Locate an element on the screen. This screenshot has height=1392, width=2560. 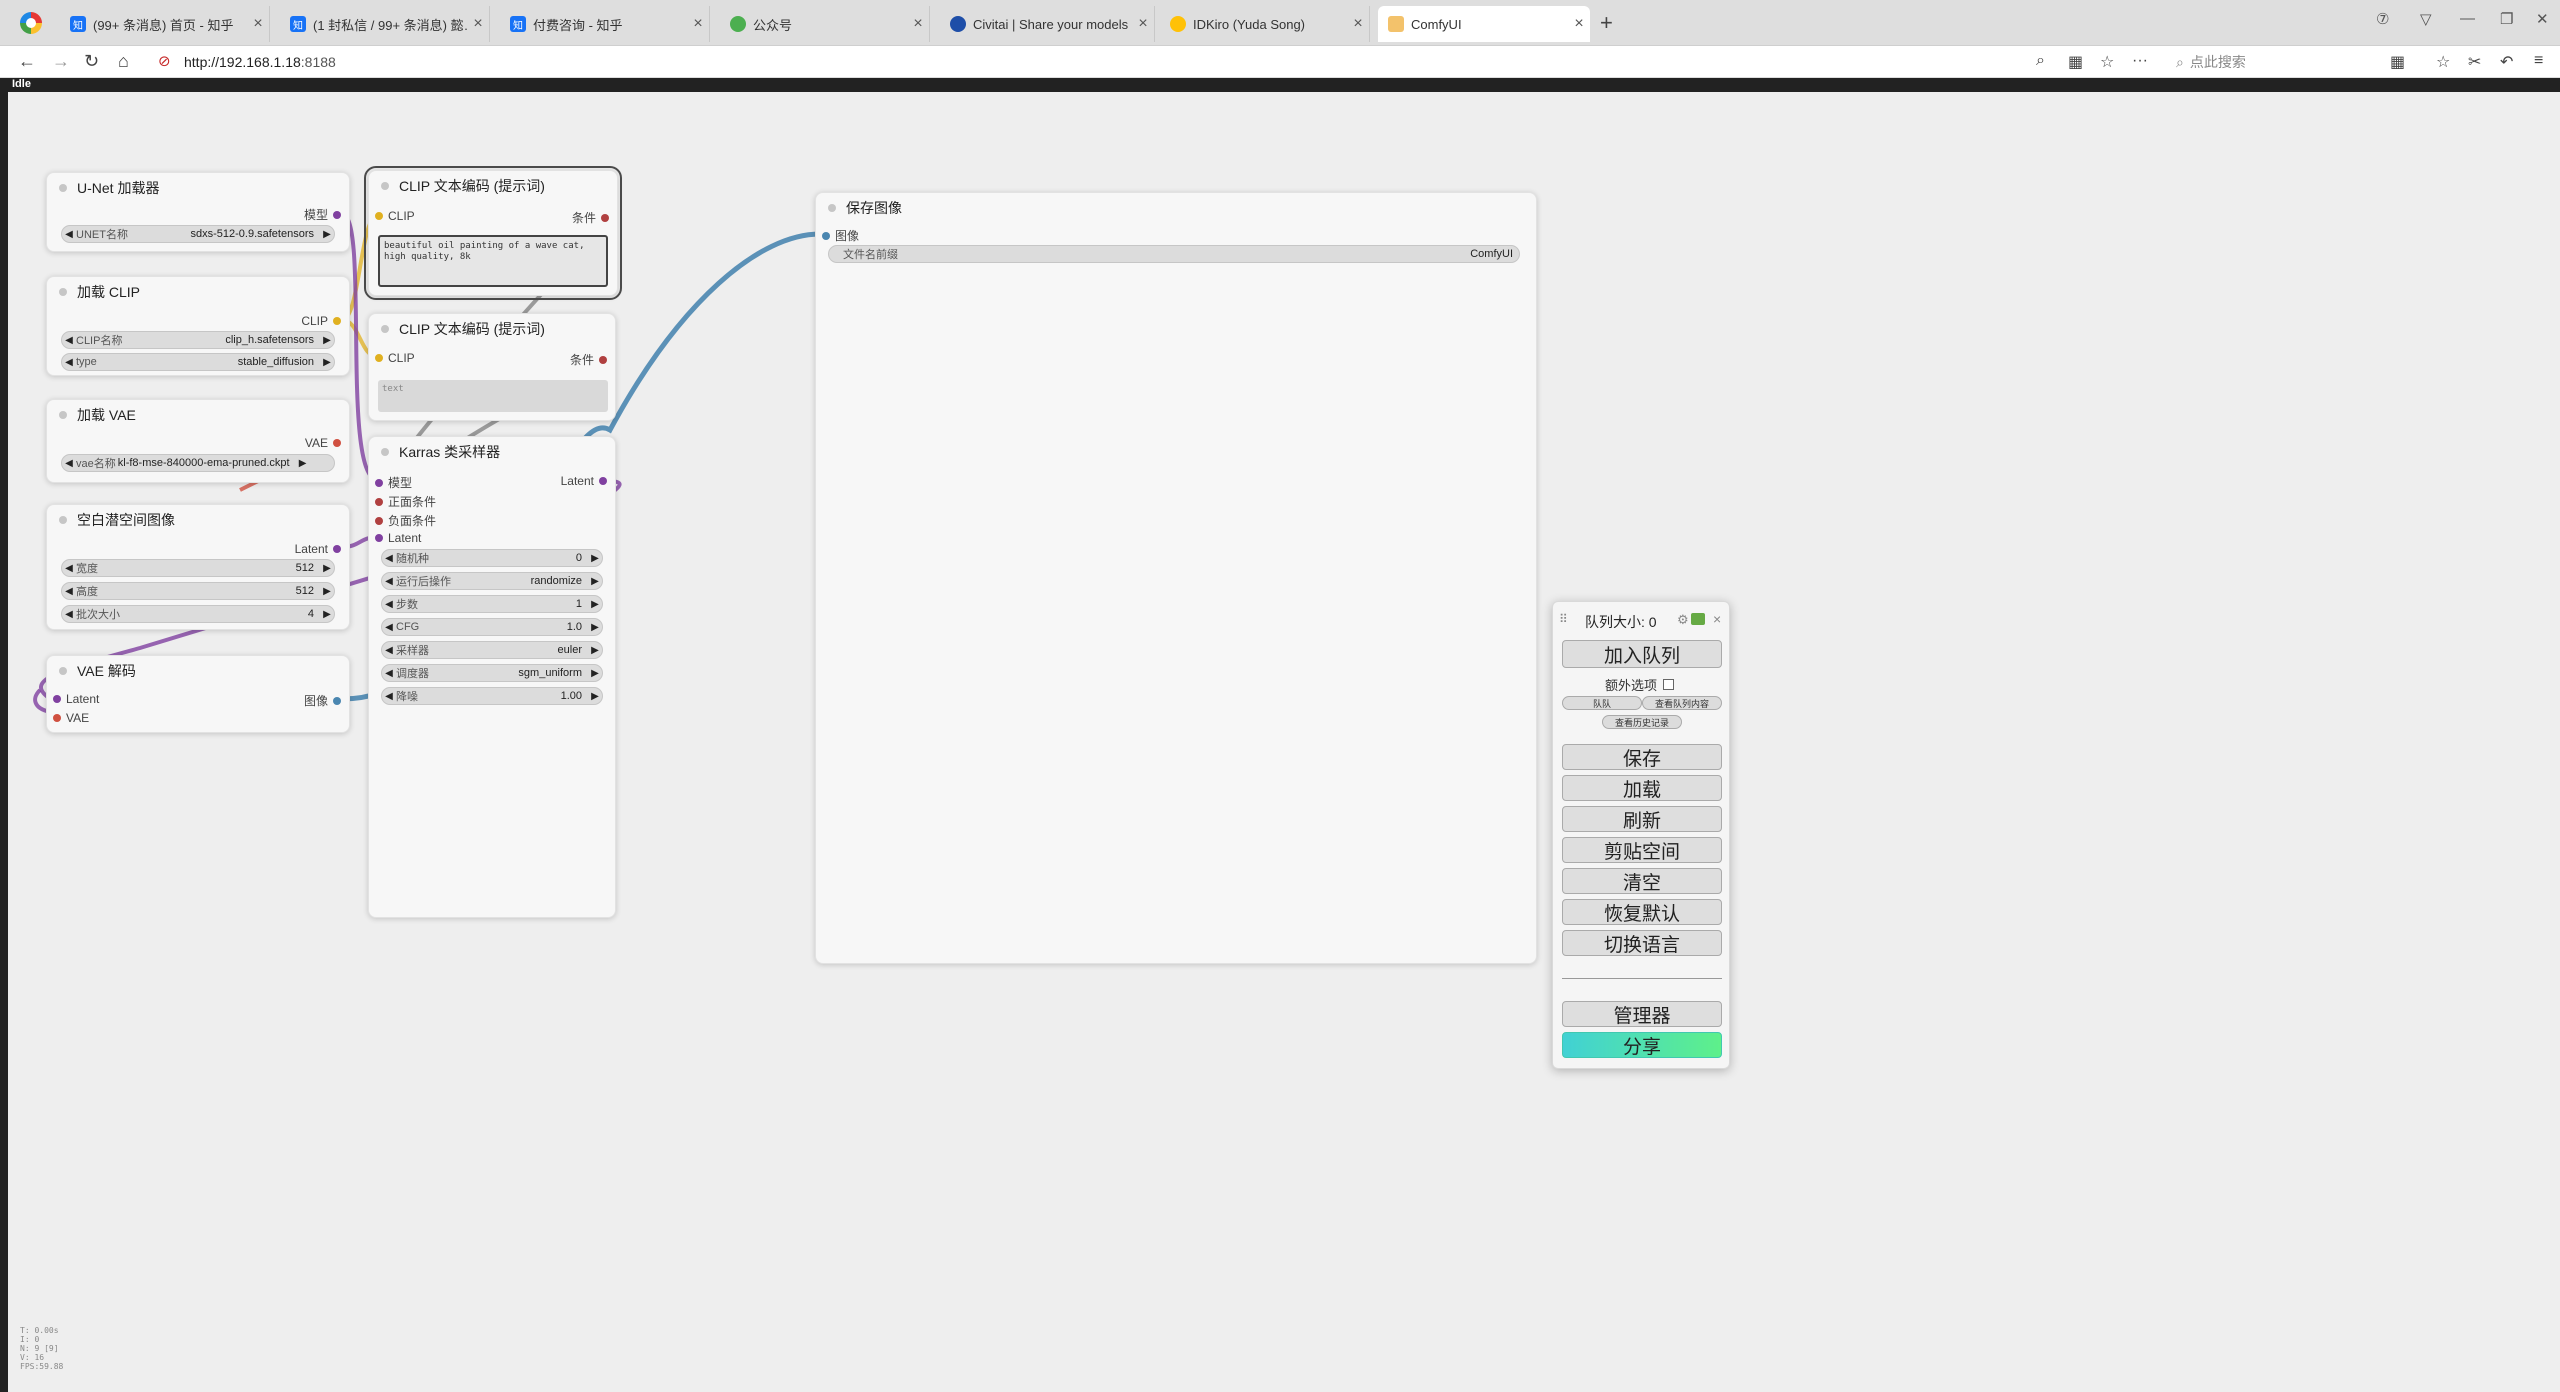
new-tab-button: + is located at coordinates (1606, 23).